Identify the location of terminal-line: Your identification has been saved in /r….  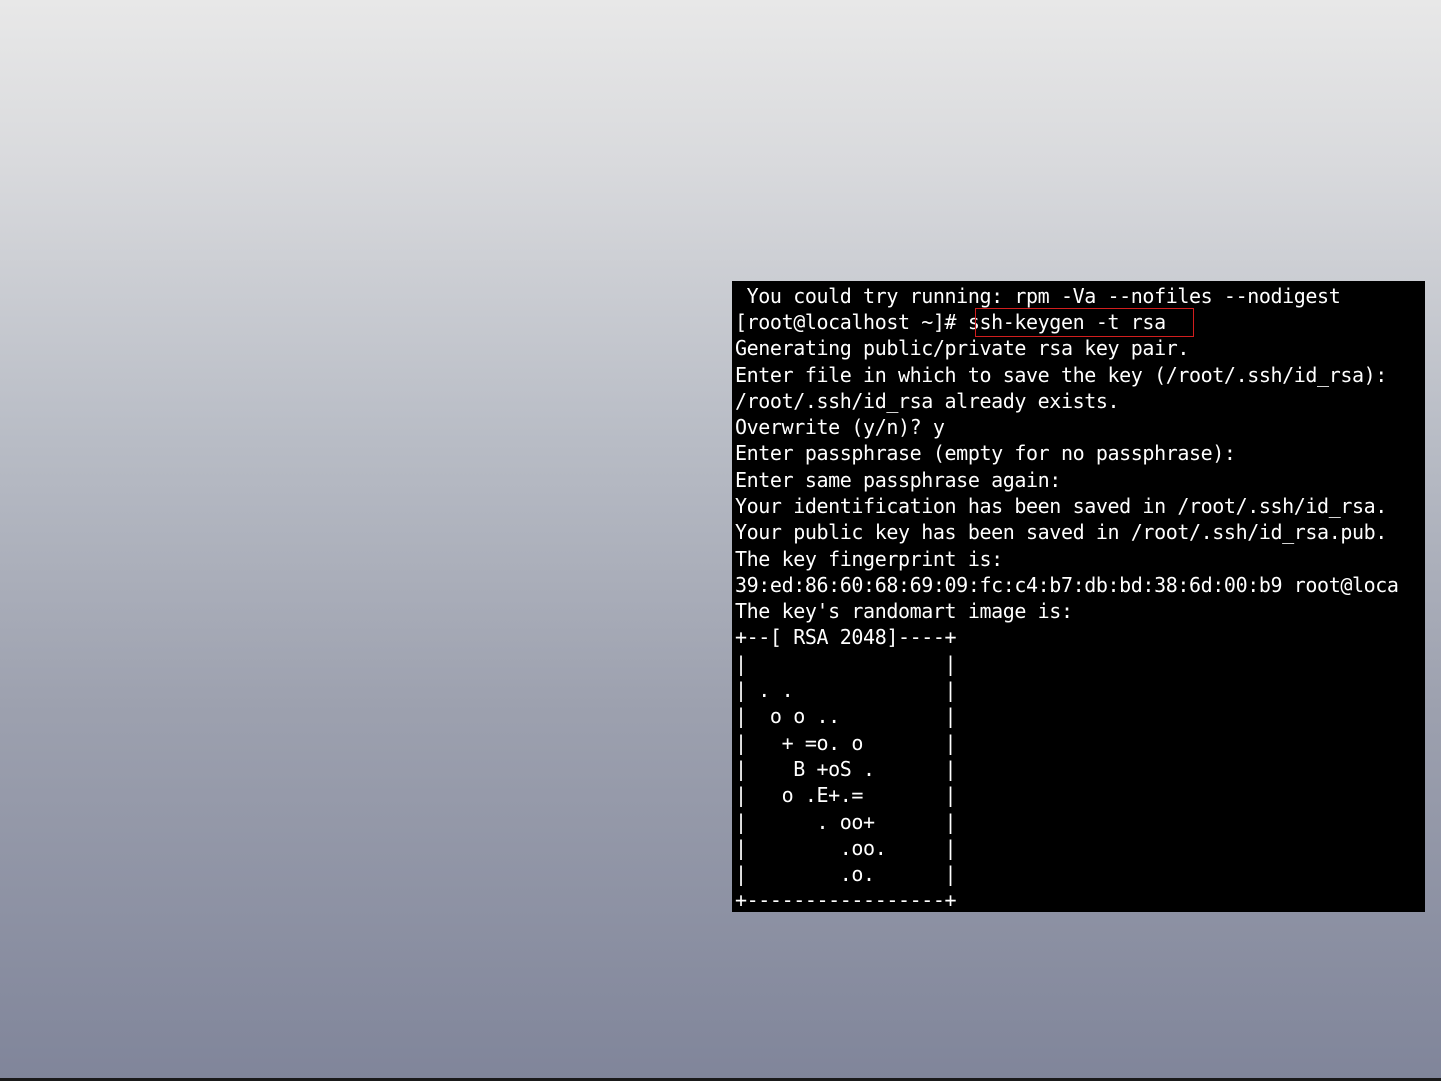
(1061, 506).